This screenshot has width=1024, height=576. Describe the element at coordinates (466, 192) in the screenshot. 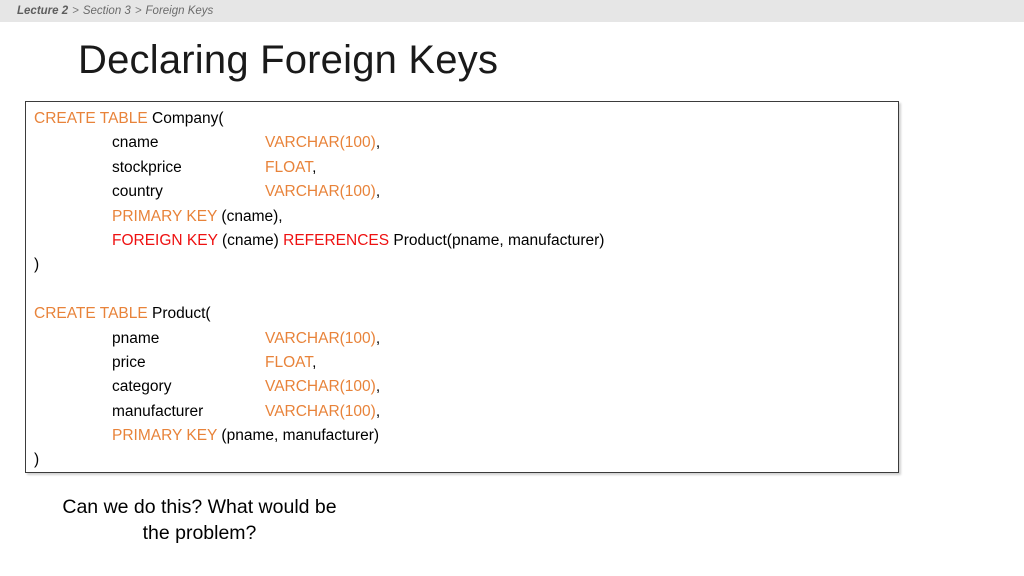

I see `code-line: country VARCHAR(100),` at that location.